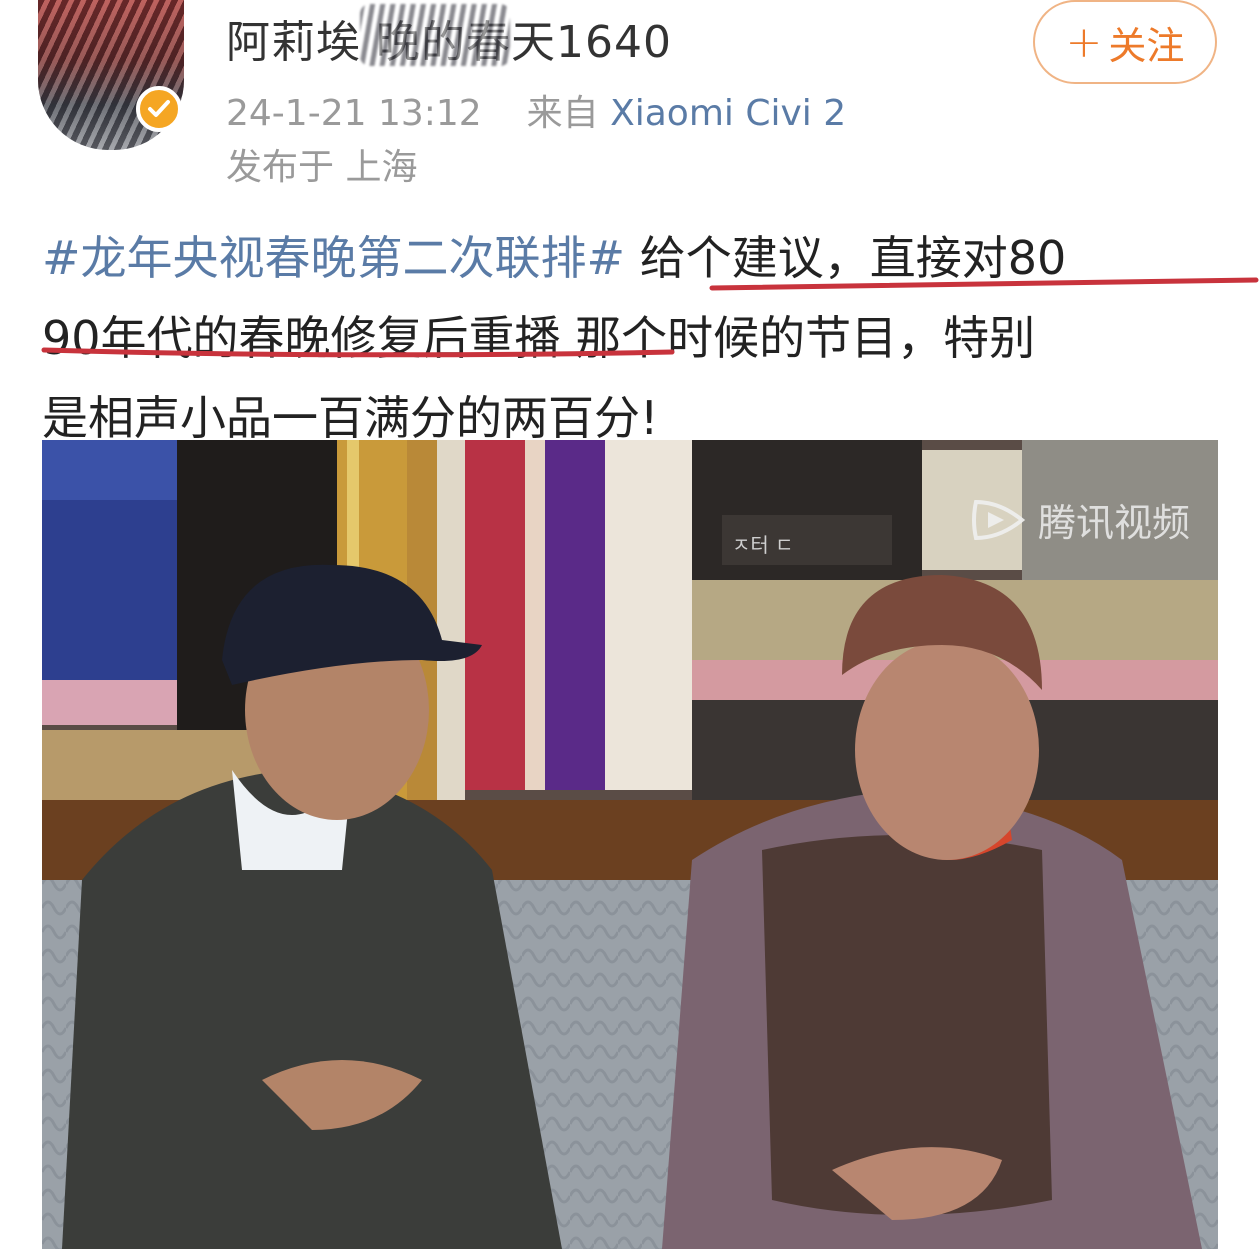  I want to click on device-source-link: Xiaomi Civi 2, so click(728, 113).